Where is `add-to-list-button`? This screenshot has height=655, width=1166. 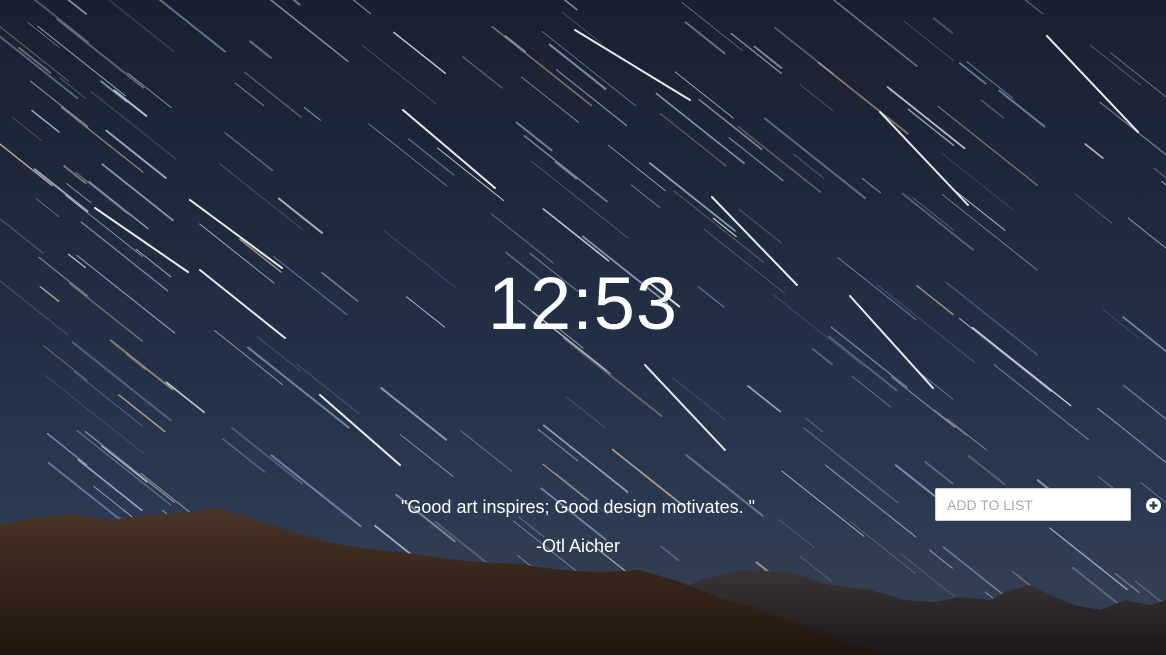
add-to-list-button is located at coordinates (1153, 505).